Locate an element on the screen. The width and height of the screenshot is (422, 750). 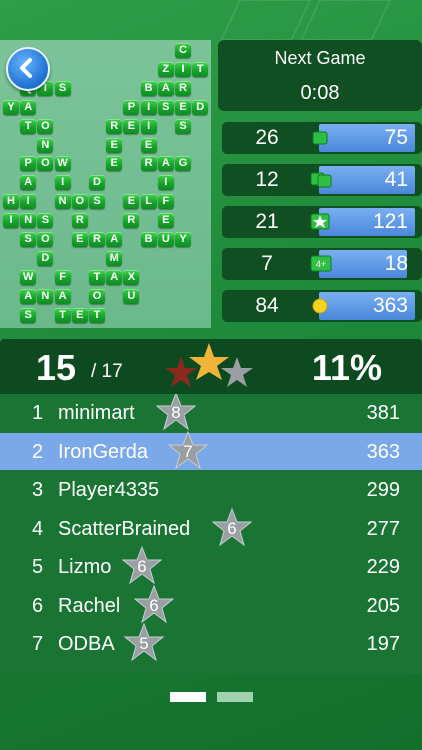
stat-points: 75 is located at coordinates (396, 137).